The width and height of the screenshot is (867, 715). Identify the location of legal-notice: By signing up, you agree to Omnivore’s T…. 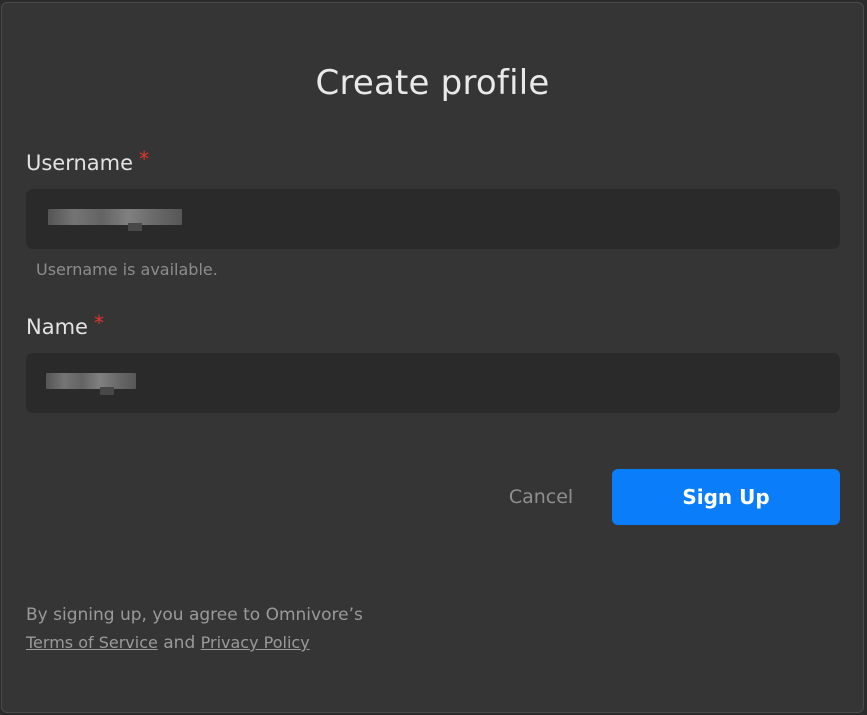
(194, 629).